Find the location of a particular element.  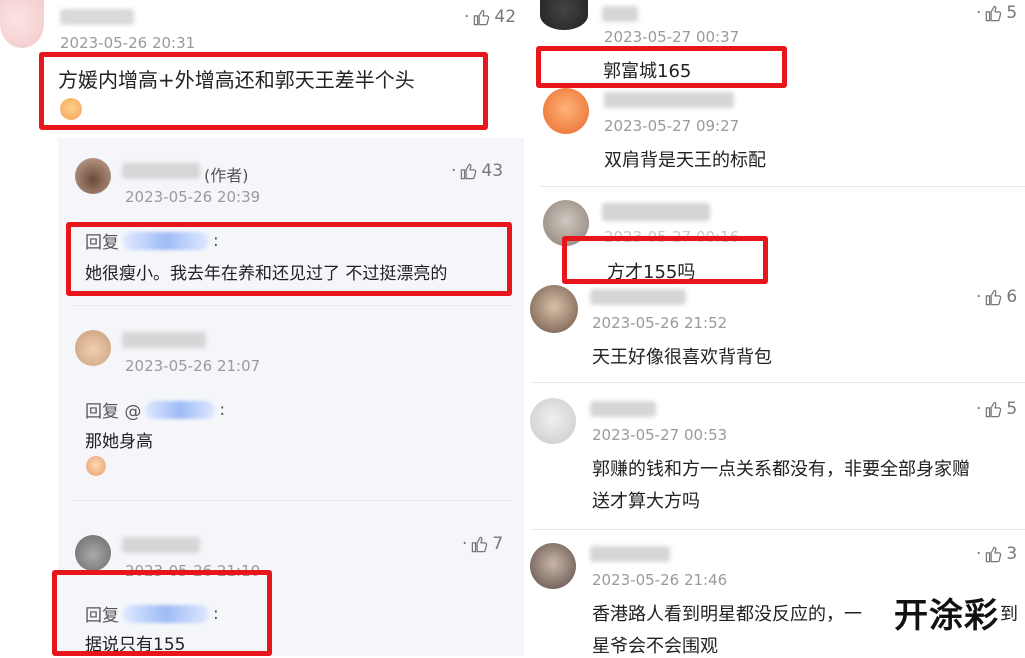

comment-text: 双肩背是天王的标配 is located at coordinates (685, 160).